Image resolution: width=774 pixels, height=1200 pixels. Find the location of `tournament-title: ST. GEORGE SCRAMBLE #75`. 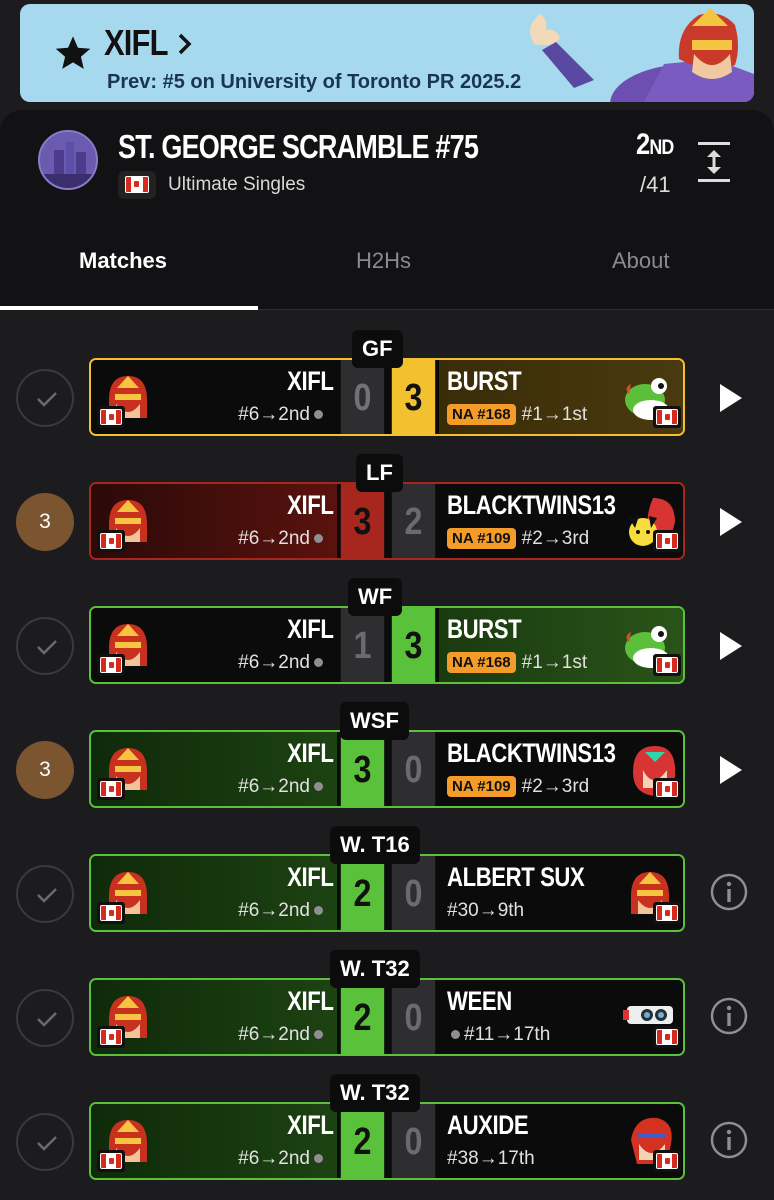

tournament-title: ST. GEORGE SCRAMBLE #75 is located at coordinates (298, 147).